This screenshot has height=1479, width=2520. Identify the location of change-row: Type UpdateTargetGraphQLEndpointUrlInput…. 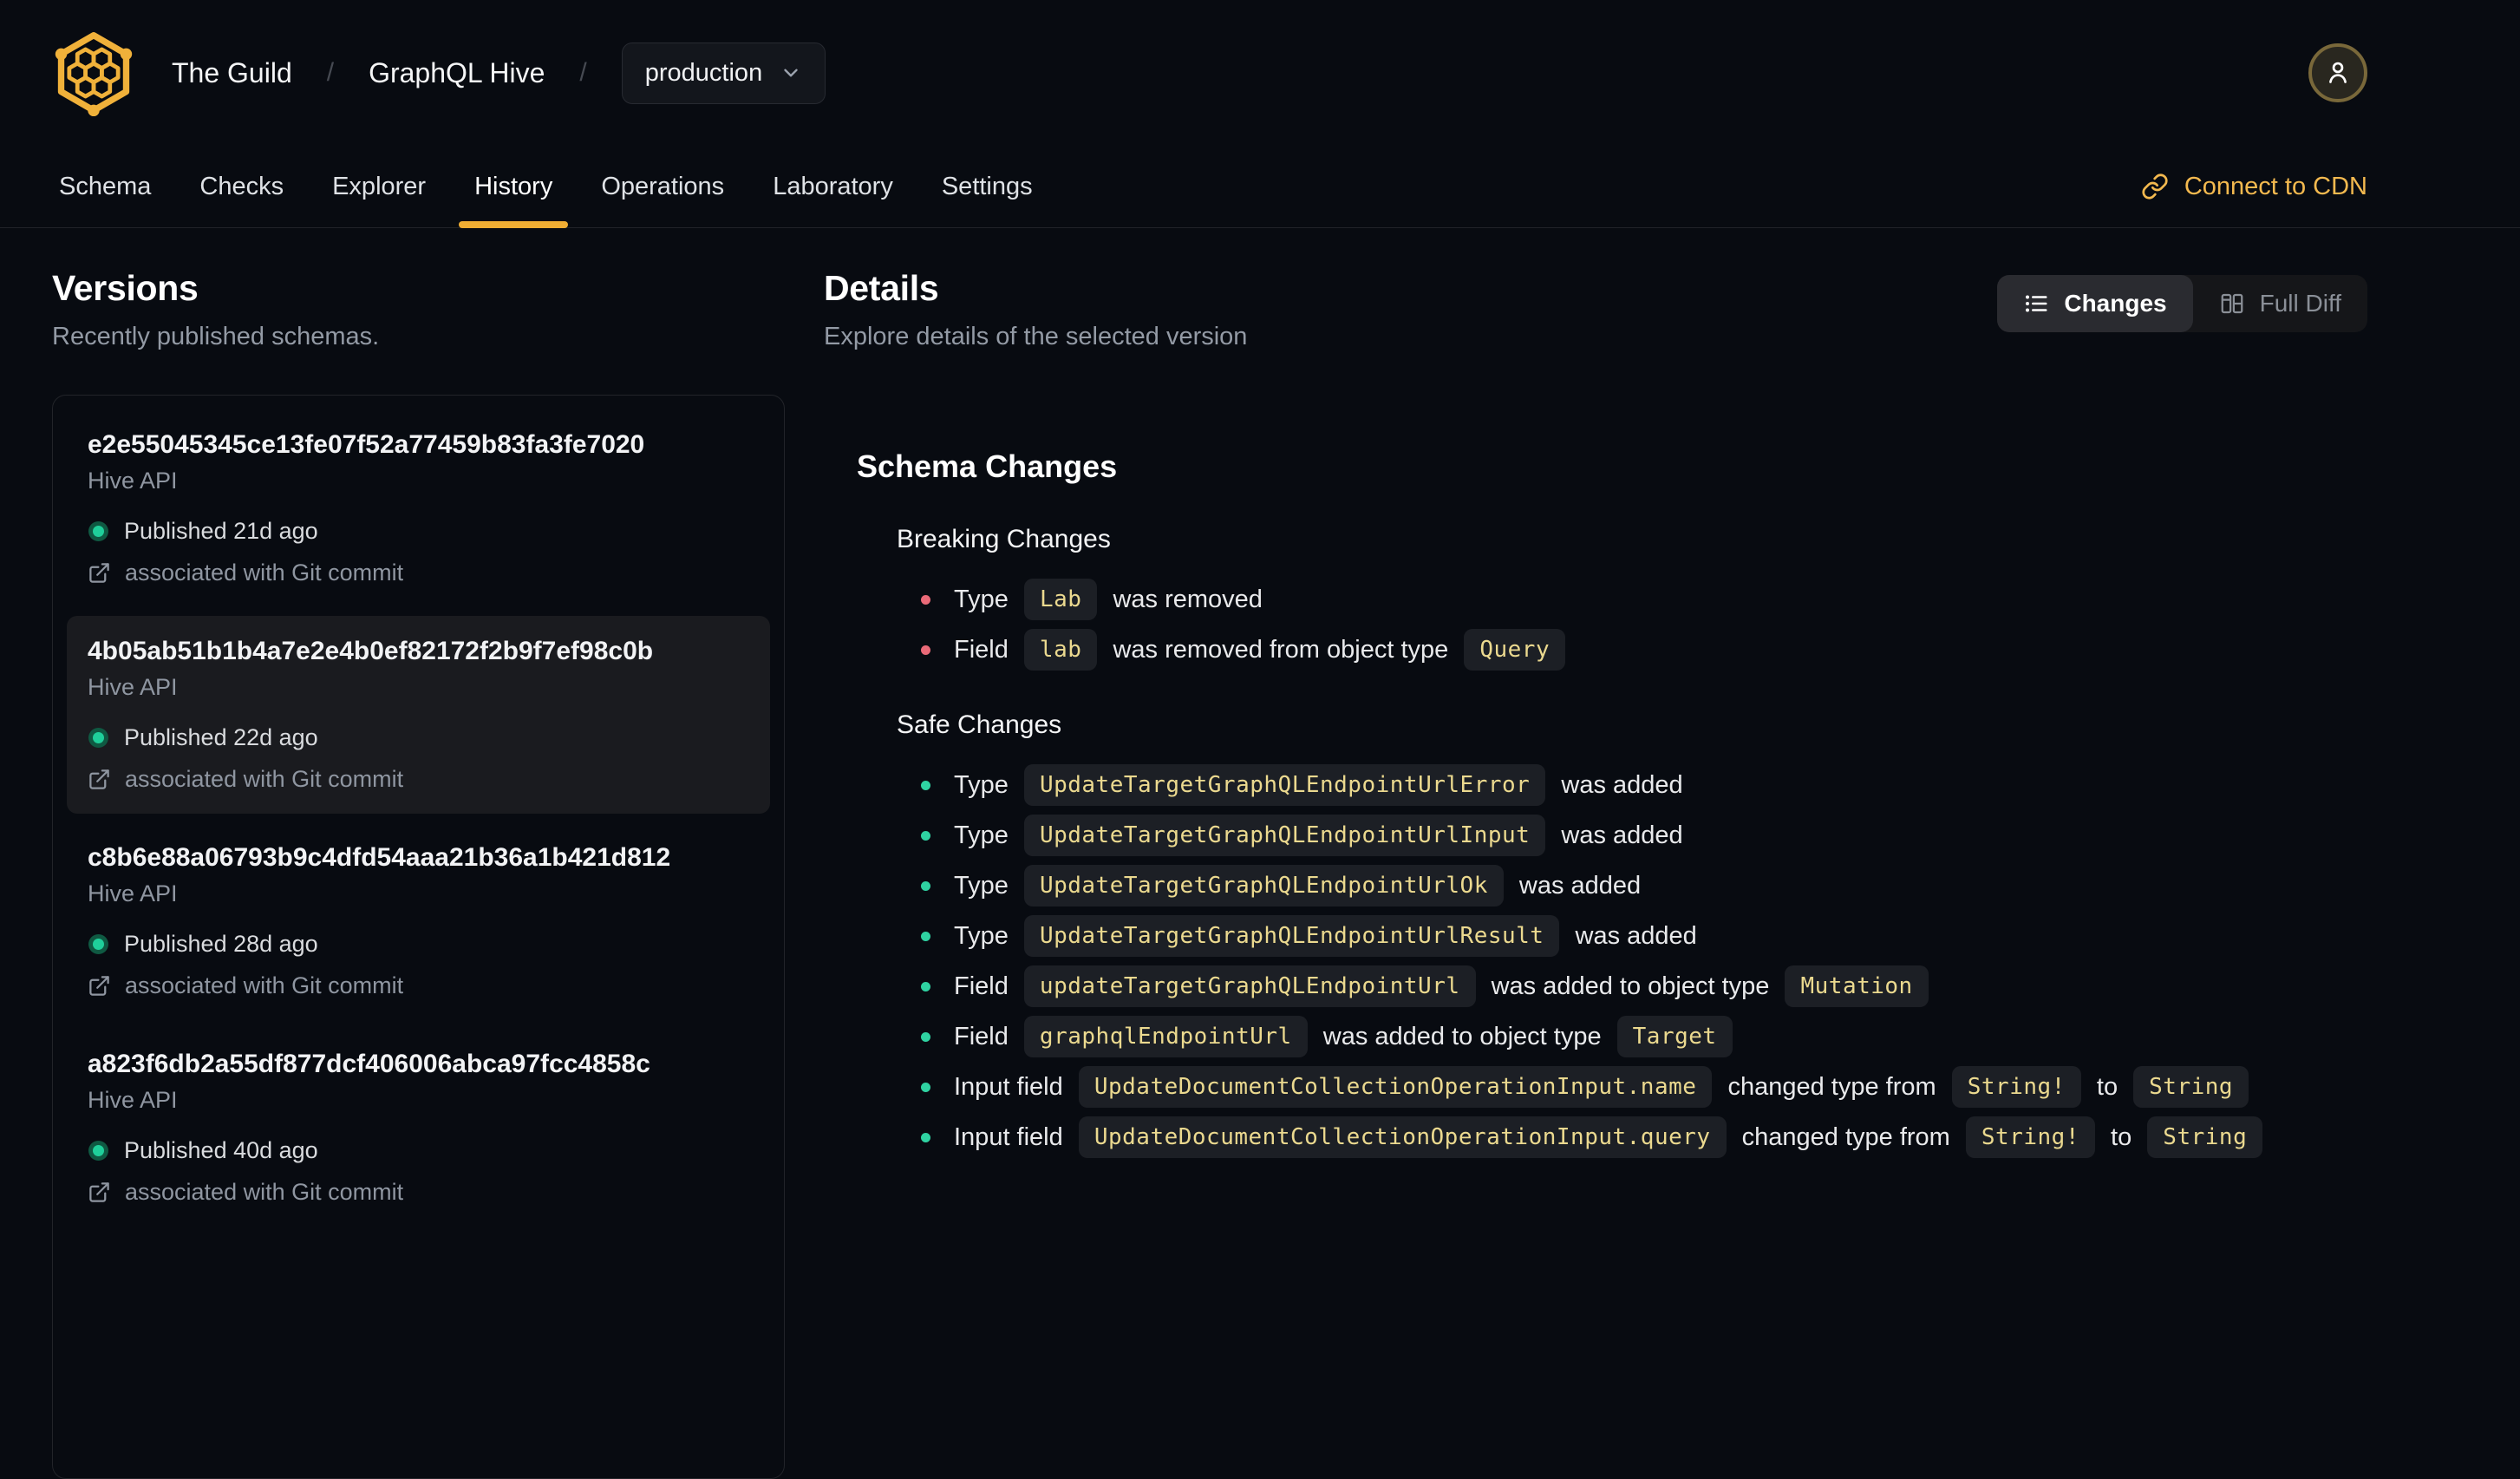
(1632, 835).